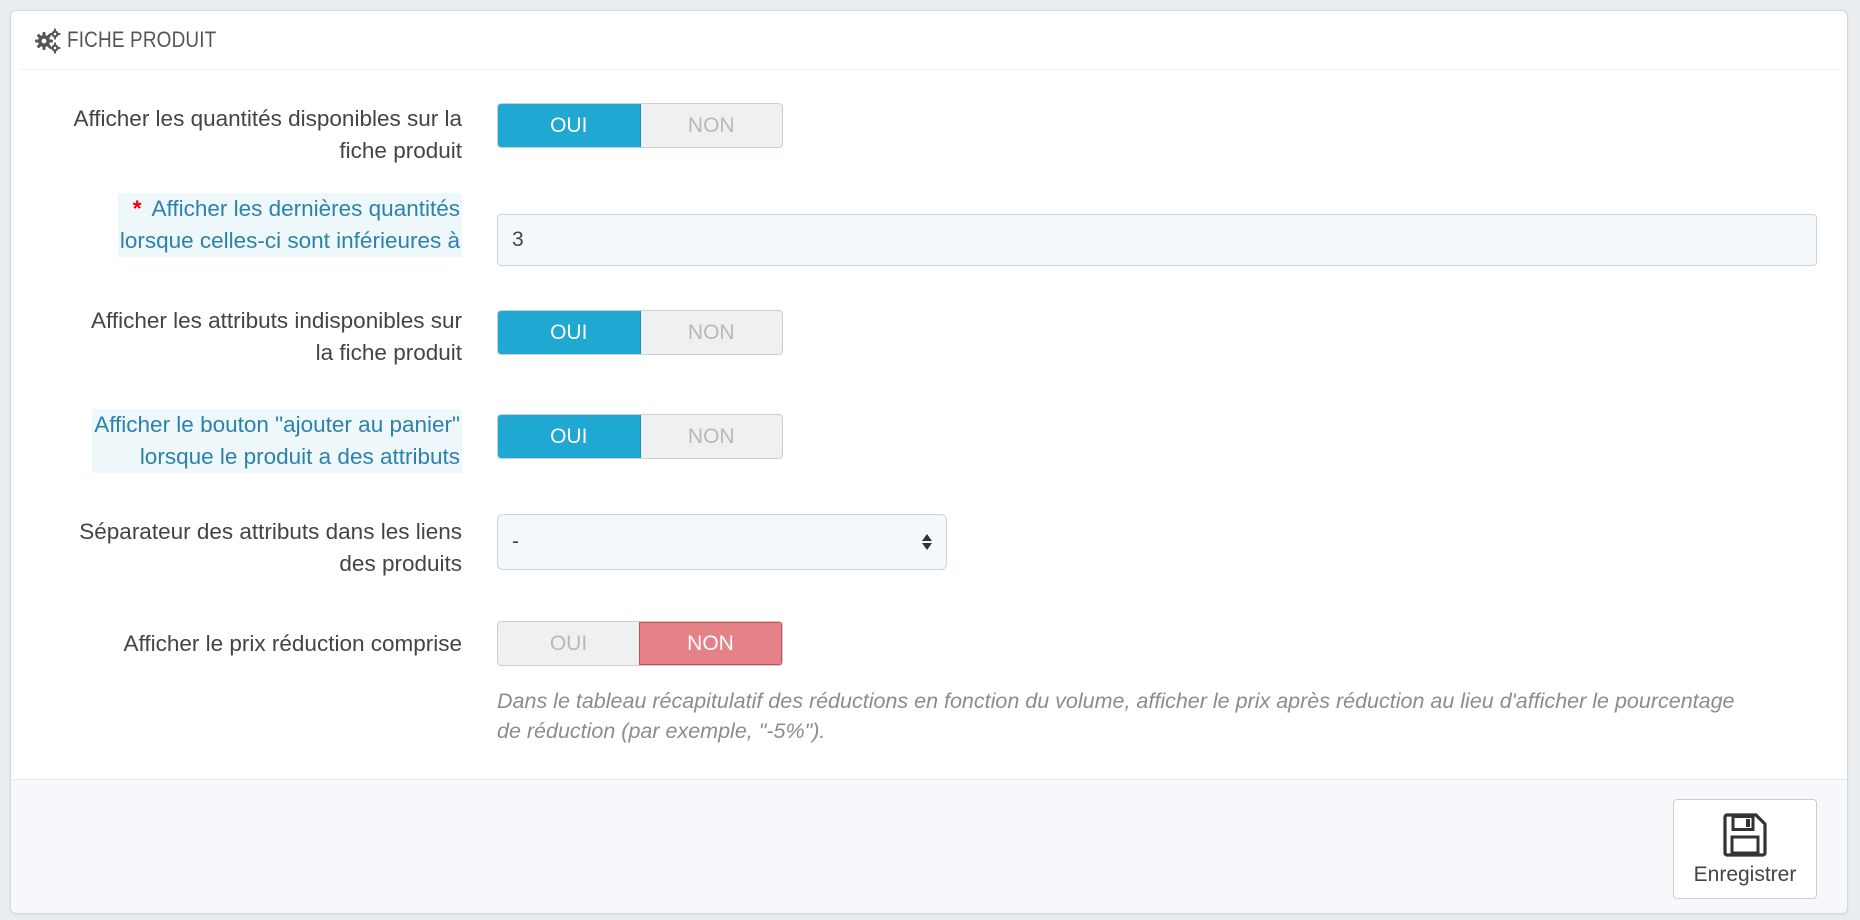 The image size is (1860, 920). What do you see at coordinates (927, 542) in the screenshot?
I see `select-arrows-icon` at bounding box center [927, 542].